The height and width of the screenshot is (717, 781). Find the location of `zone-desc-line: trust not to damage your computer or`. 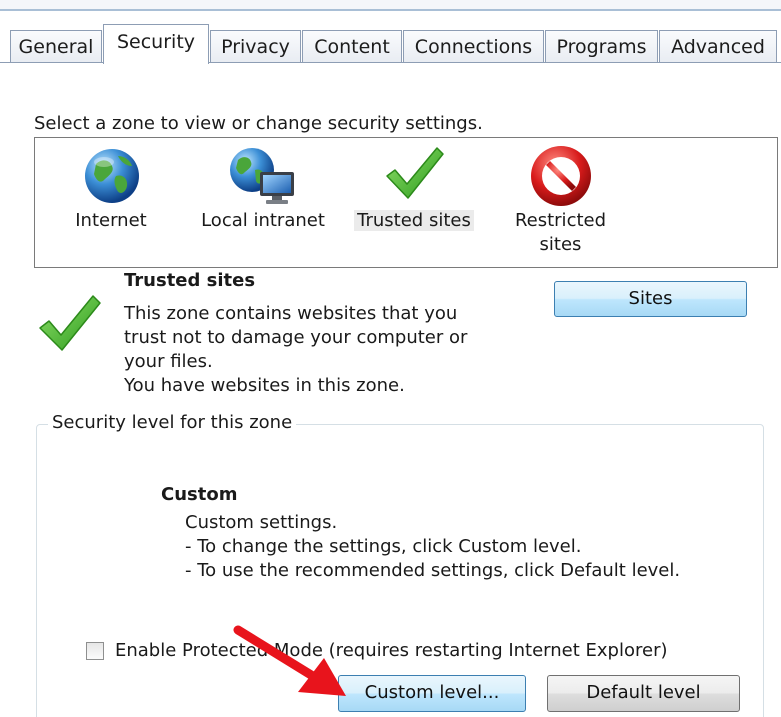

zone-desc-line: trust not to damage your computer or is located at coordinates (296, 337).